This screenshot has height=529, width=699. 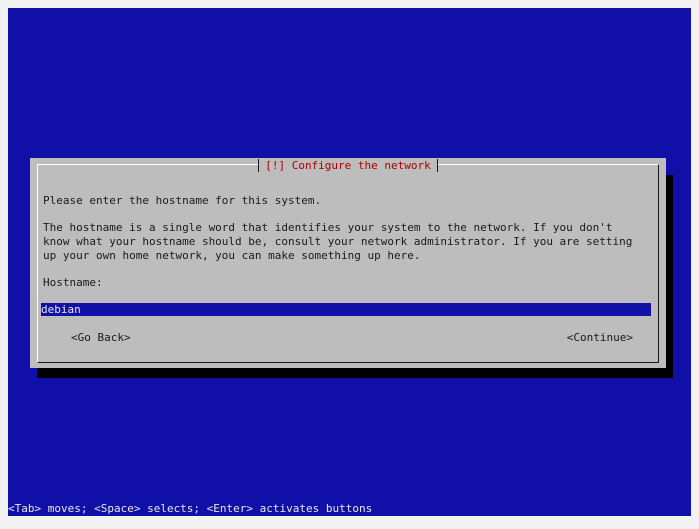 What do you see at coordinates (61, 309) in the screenshot?
I see `hostname-value: debian` at bounding box center [61, 309].